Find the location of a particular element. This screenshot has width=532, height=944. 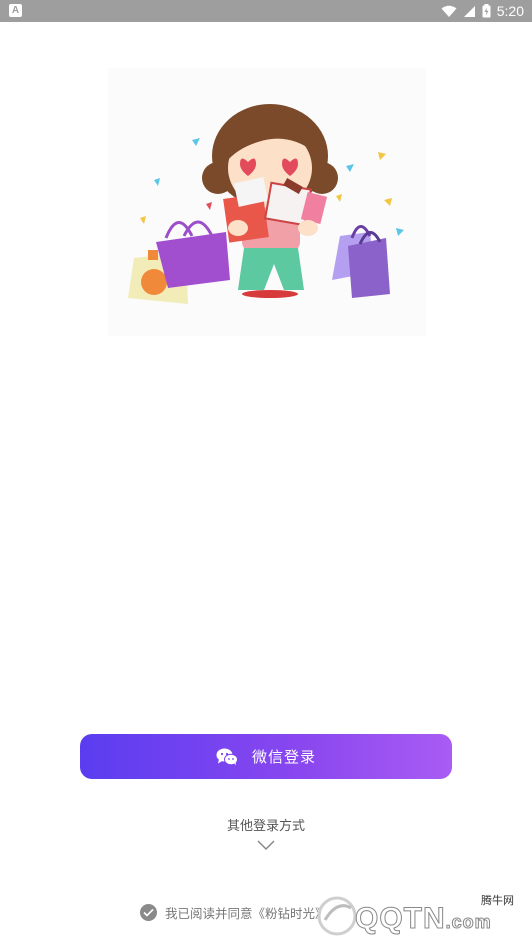

purple-shopping-bag-left is located at coordinates (193, 254).